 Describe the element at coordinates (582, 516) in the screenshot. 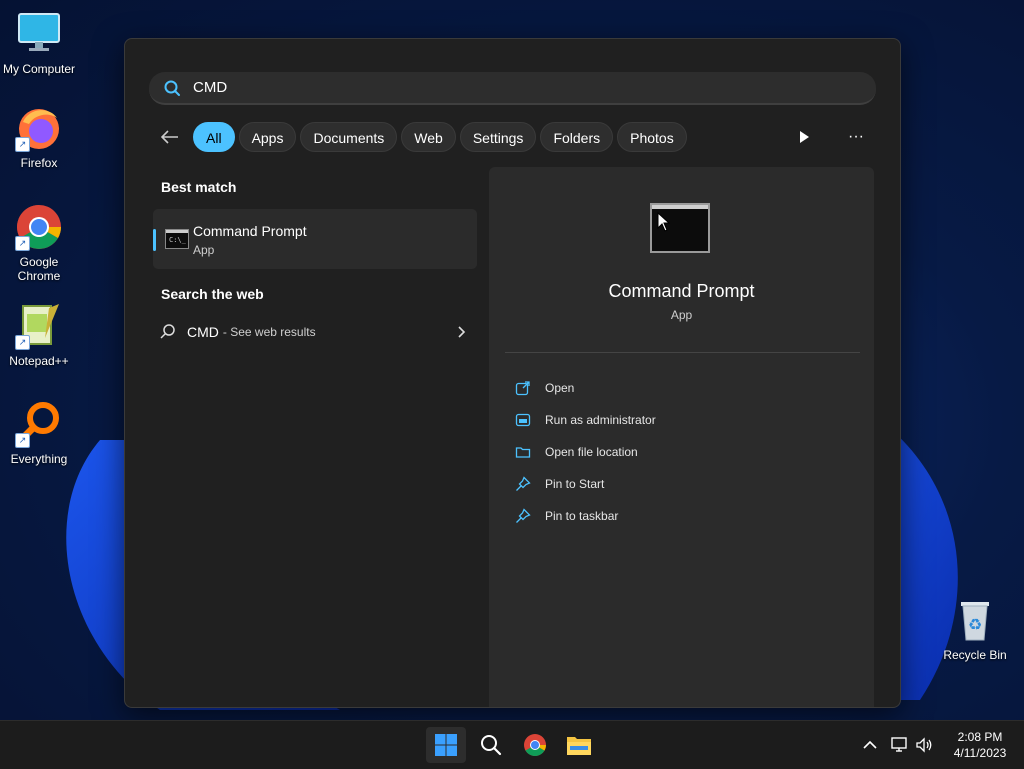

I see `action-label: Pin to taskbar` at that location.